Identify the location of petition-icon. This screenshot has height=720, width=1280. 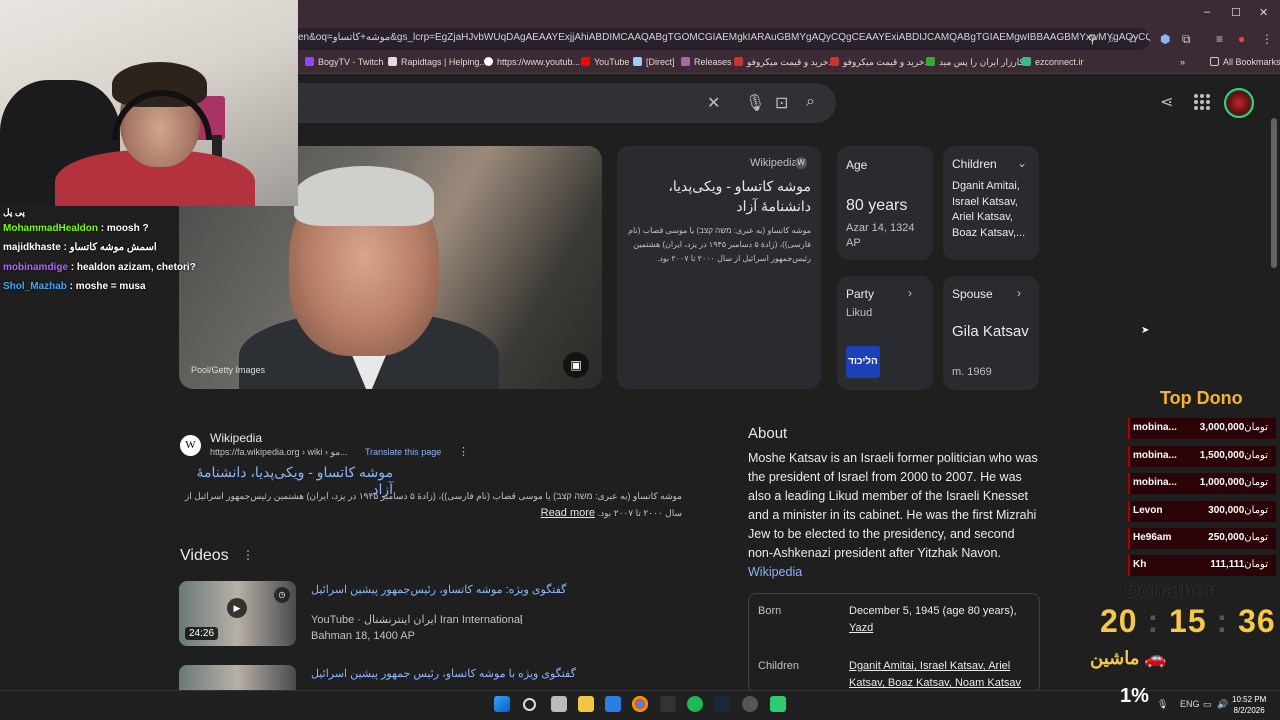
(930, 61).